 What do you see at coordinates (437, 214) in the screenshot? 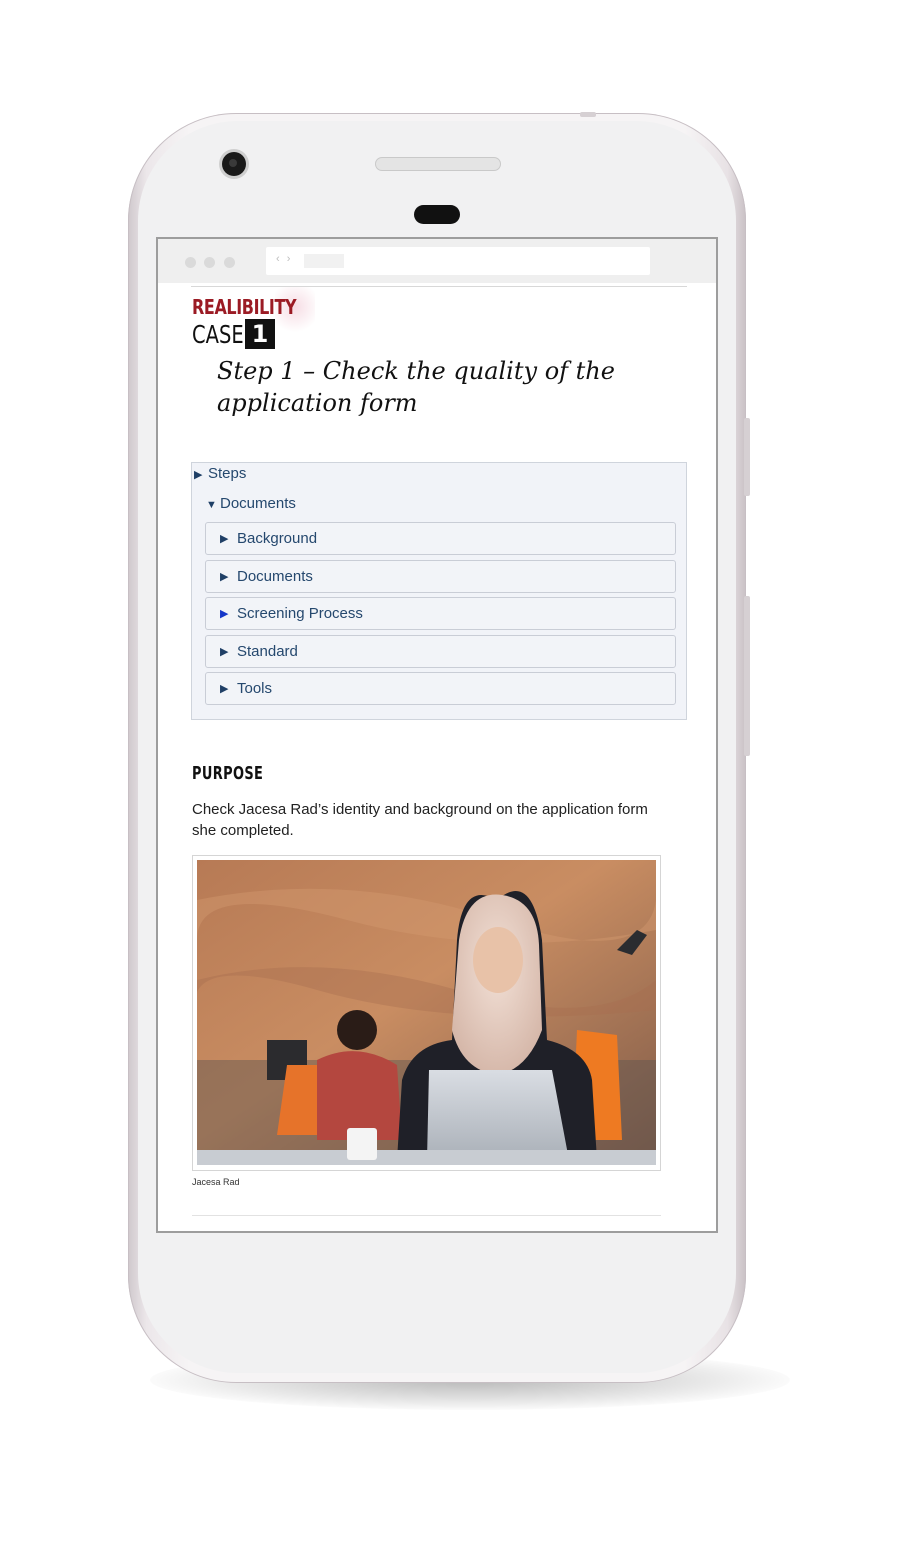
I see `proximity-sensor` at bounding box center [437, 214].